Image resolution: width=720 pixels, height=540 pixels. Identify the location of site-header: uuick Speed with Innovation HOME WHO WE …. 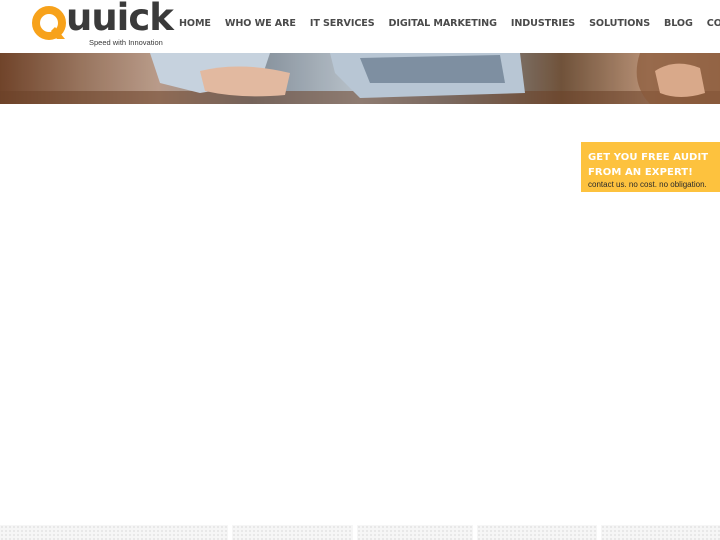
(360, 26).